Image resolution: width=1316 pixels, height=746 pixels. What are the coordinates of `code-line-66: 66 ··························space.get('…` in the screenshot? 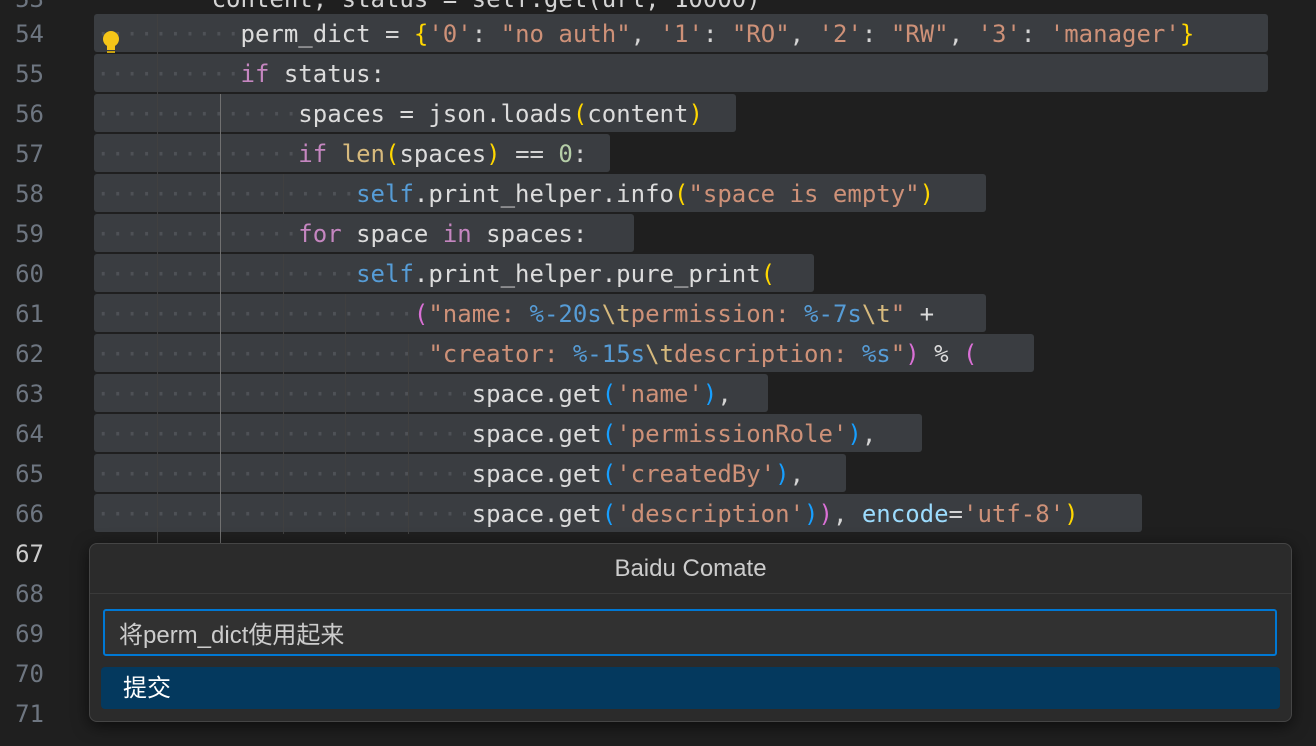 It's located at (658, 514).